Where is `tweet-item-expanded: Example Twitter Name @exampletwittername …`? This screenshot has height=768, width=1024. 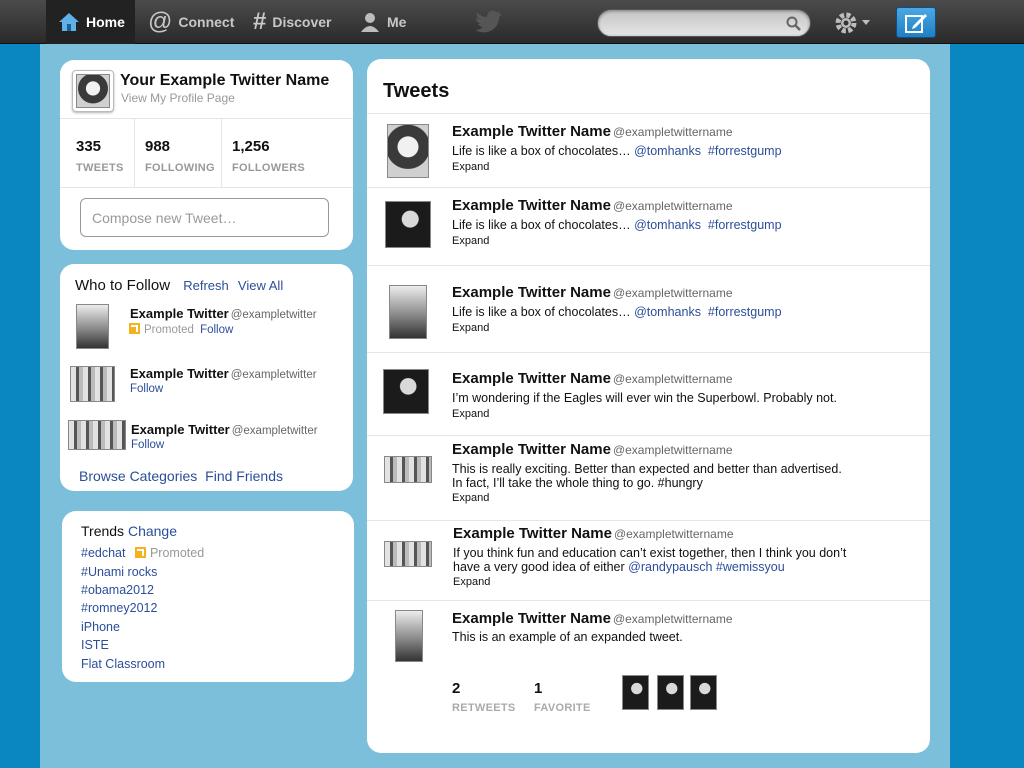
tweet-item-expanded: Example Twitter Name @exampletwittername … is located at coordinates (648, 675).